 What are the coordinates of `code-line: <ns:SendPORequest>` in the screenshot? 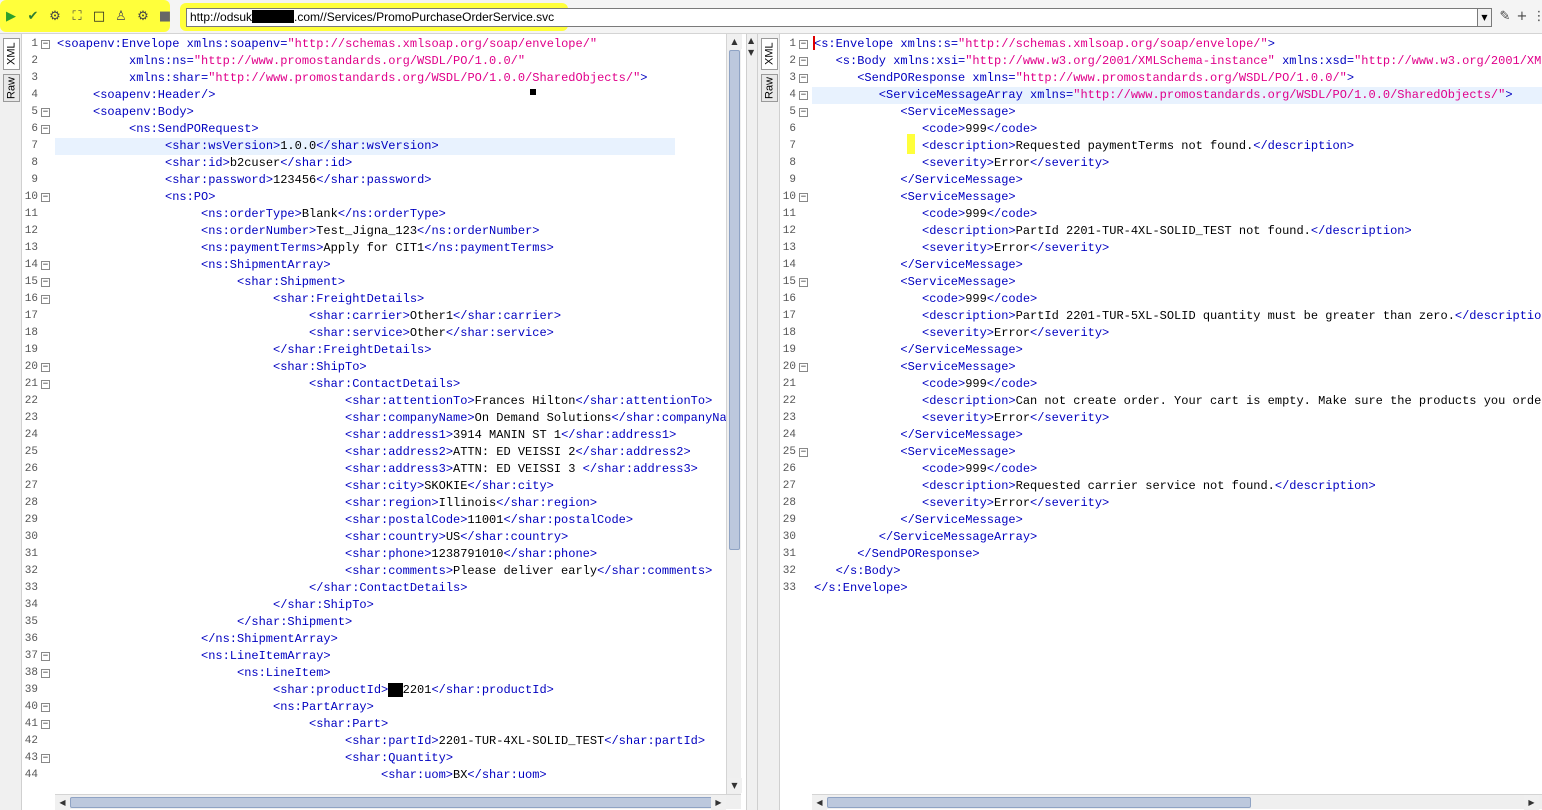 It's located at (194, 129).